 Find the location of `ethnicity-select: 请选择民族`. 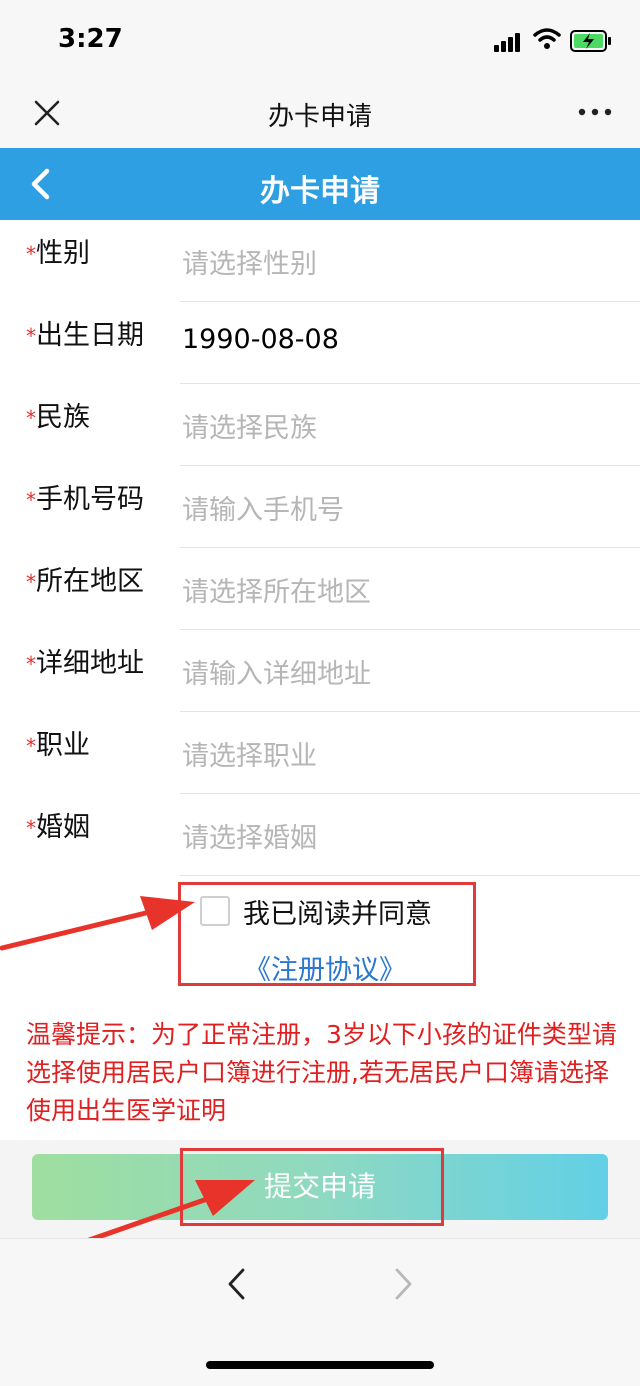

ethnicity-select: 请选择民族 is located at coordinates (249, 425).